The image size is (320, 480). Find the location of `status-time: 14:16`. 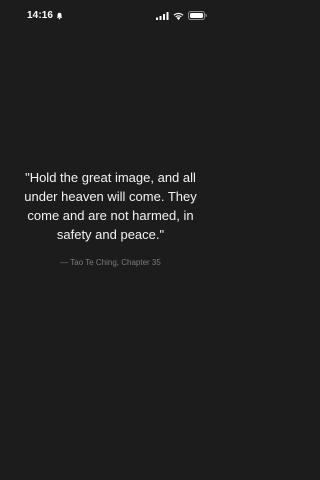

status-time: 14:16 is located at coordinates (40, 15).